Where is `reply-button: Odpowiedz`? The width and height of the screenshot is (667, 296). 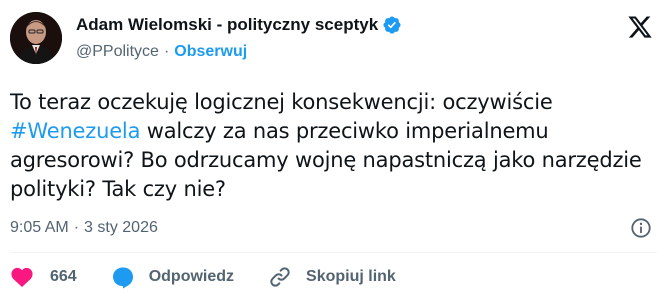 reply-button: Odpowiedz is located at coordinates (172, 277).